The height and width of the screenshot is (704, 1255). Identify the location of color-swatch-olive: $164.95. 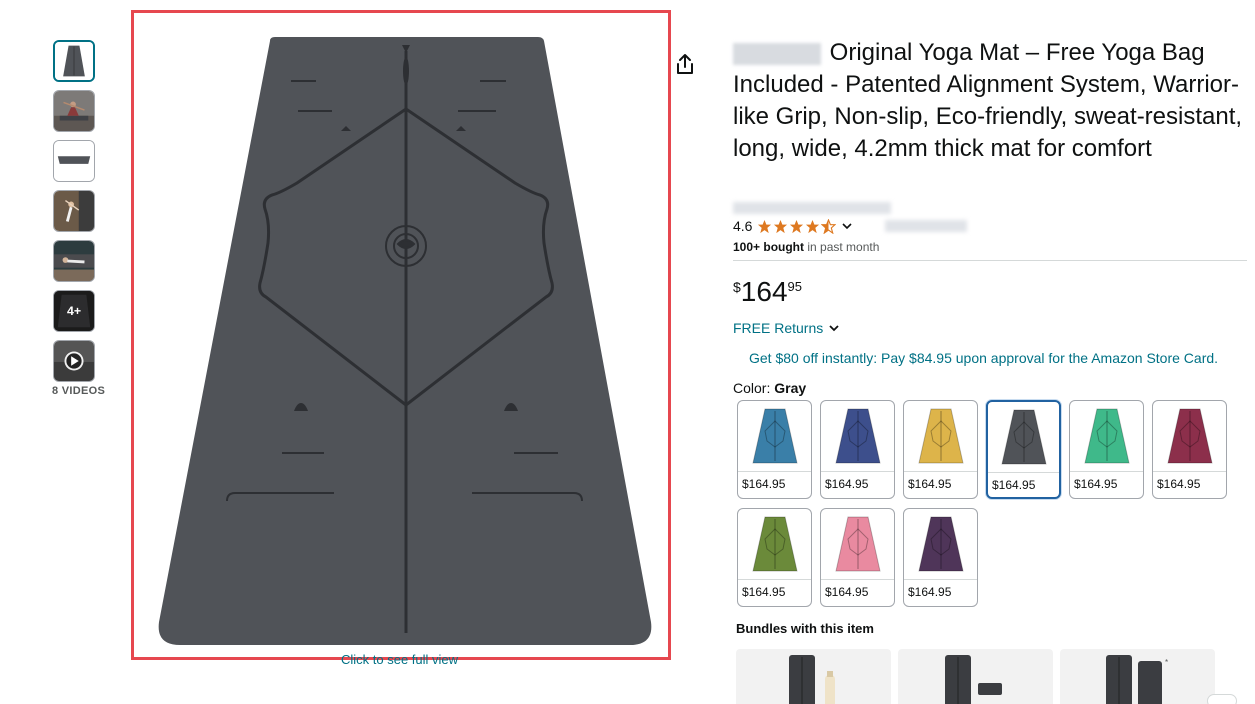
(774, 557).